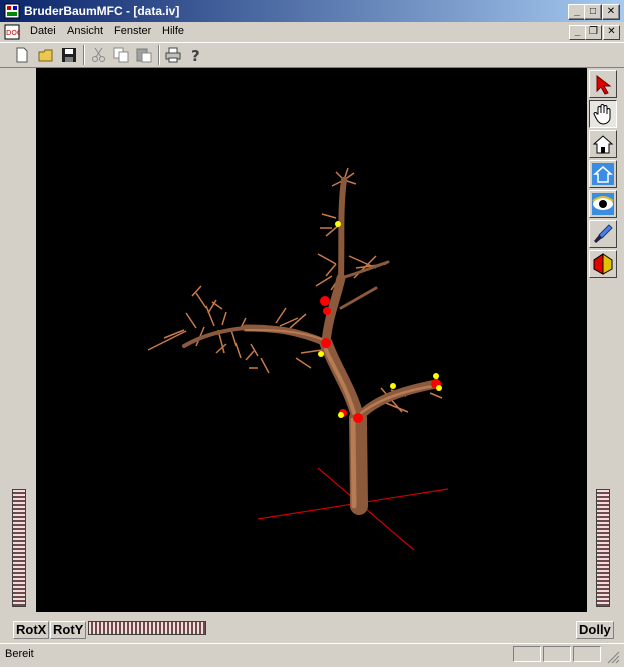 This screenshot has width=624, height=667. What do you see at coordinates (603, 174) in the screenshot?
I see `set-home-button` at bounding box center [603, 174].